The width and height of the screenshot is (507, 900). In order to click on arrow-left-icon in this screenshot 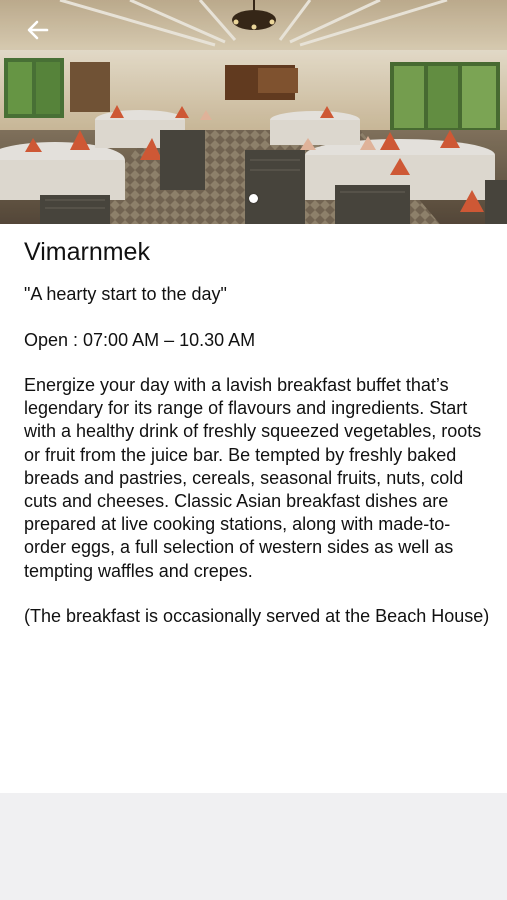, I will do `click(38, 30)`.